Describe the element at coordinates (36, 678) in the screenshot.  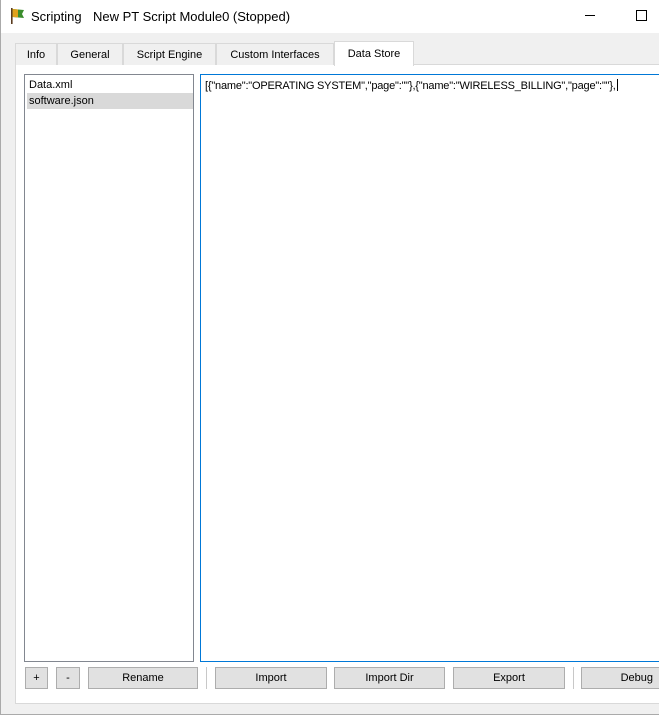
I see `add-file-button: +` at that location.